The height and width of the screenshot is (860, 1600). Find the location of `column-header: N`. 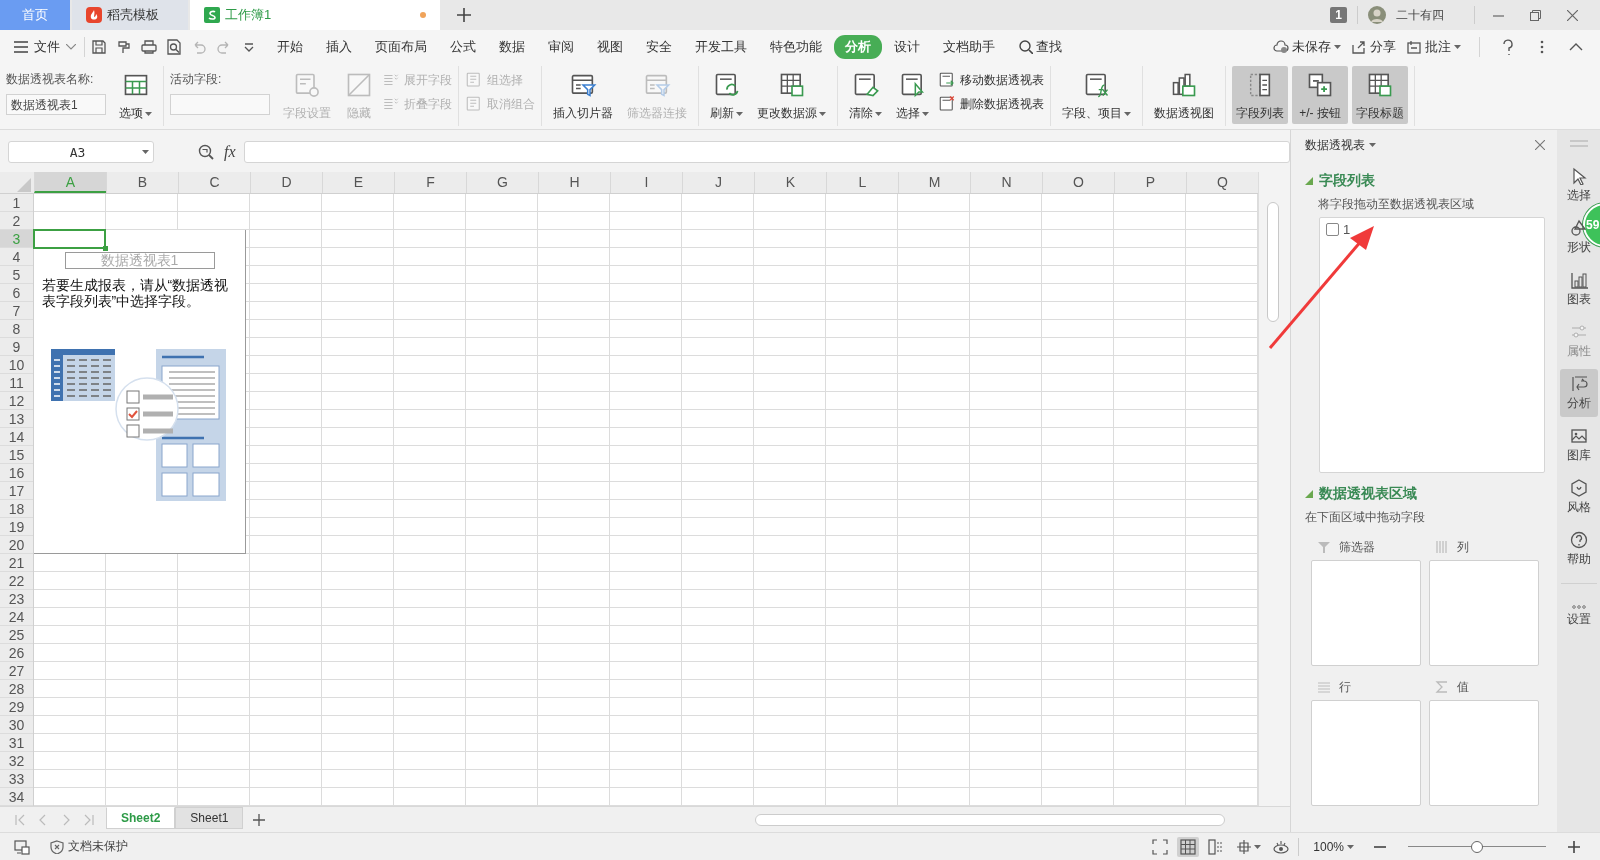

column-header: N is located at coordinates (1006, 182).